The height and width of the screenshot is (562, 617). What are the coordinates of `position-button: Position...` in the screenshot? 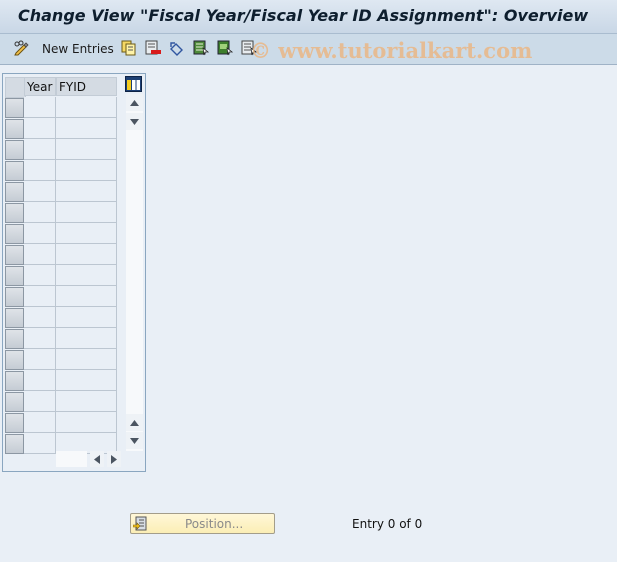 It's located at (202, 523).